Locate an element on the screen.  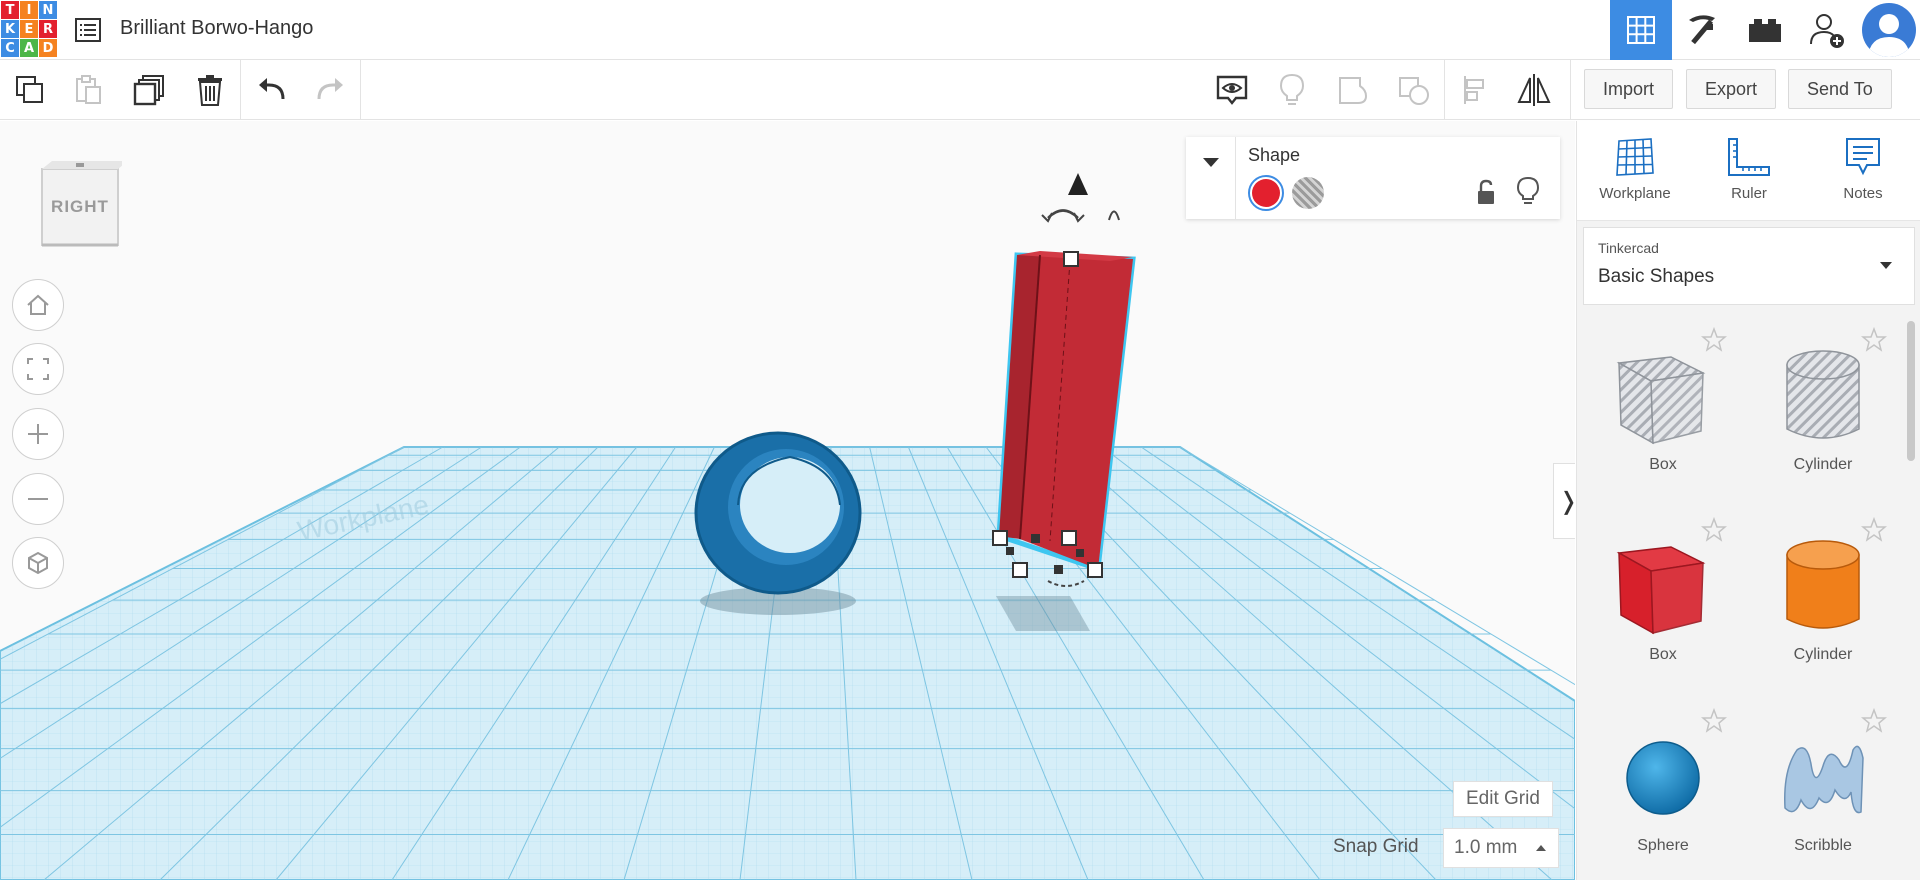
bulb-button is located at coordinates (1292, 90).